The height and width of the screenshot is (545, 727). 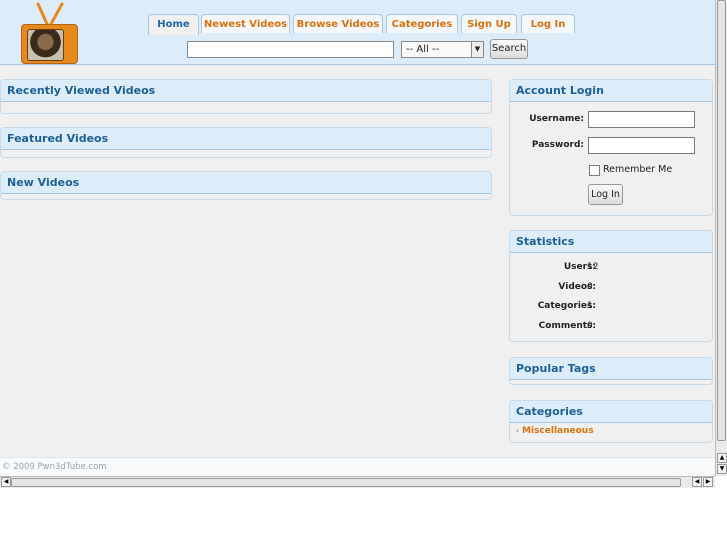 What do you see at coordinates (721, 220) in the screenshot?
I see `vertical-scrollbar-thumb` at bounding box center [721, 220].